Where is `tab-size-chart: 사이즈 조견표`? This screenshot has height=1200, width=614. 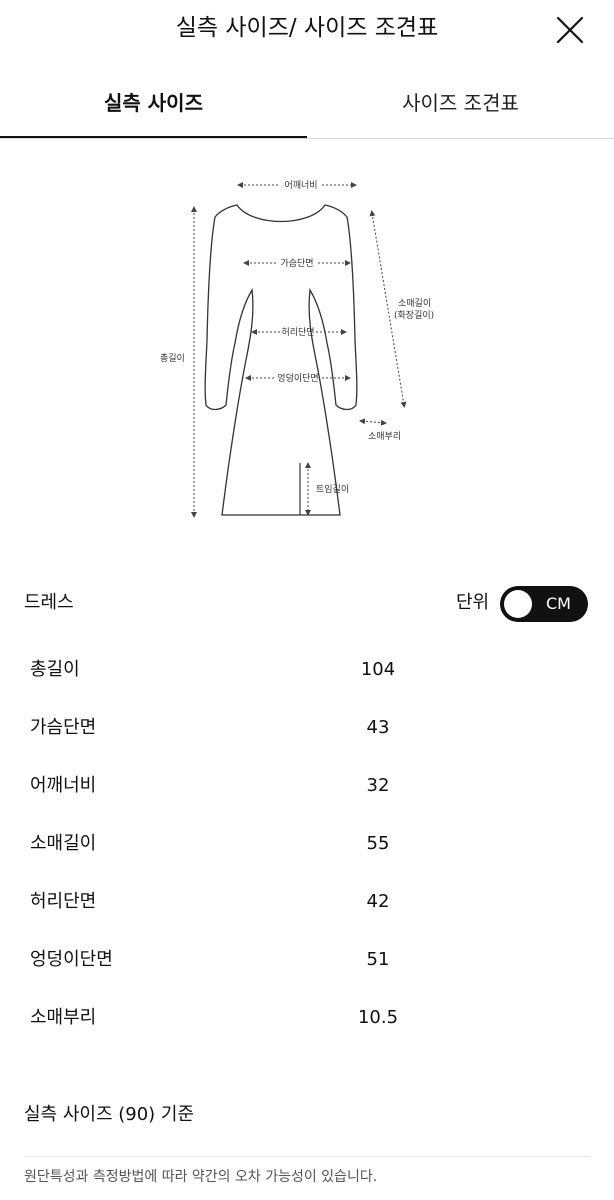 tab-size-chart: 사이즈 조견표 is located at coordinates (460, 103).